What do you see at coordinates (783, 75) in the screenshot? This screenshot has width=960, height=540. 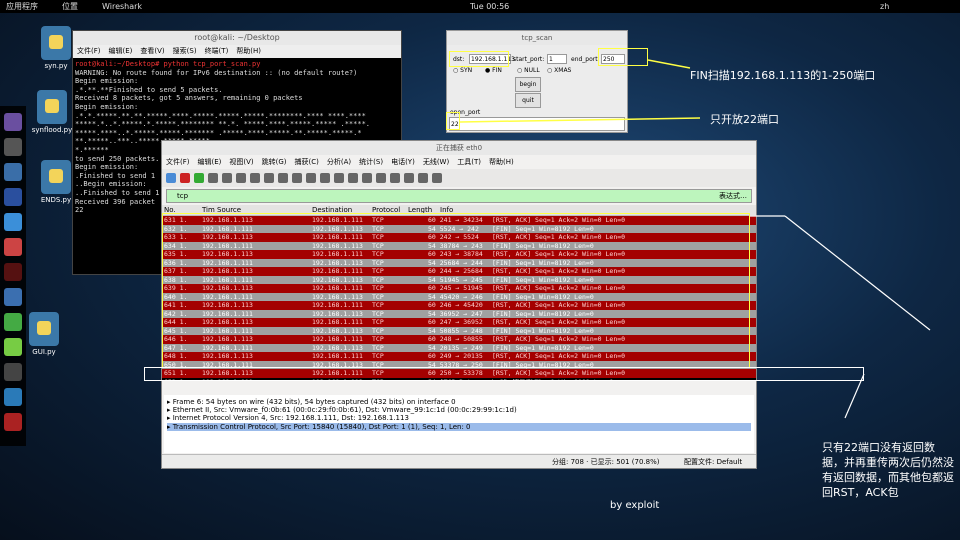 I see `annotation-fin-scan: FIN扫描192.168.1.113的1-250端口` at bounding box center [783, 75].